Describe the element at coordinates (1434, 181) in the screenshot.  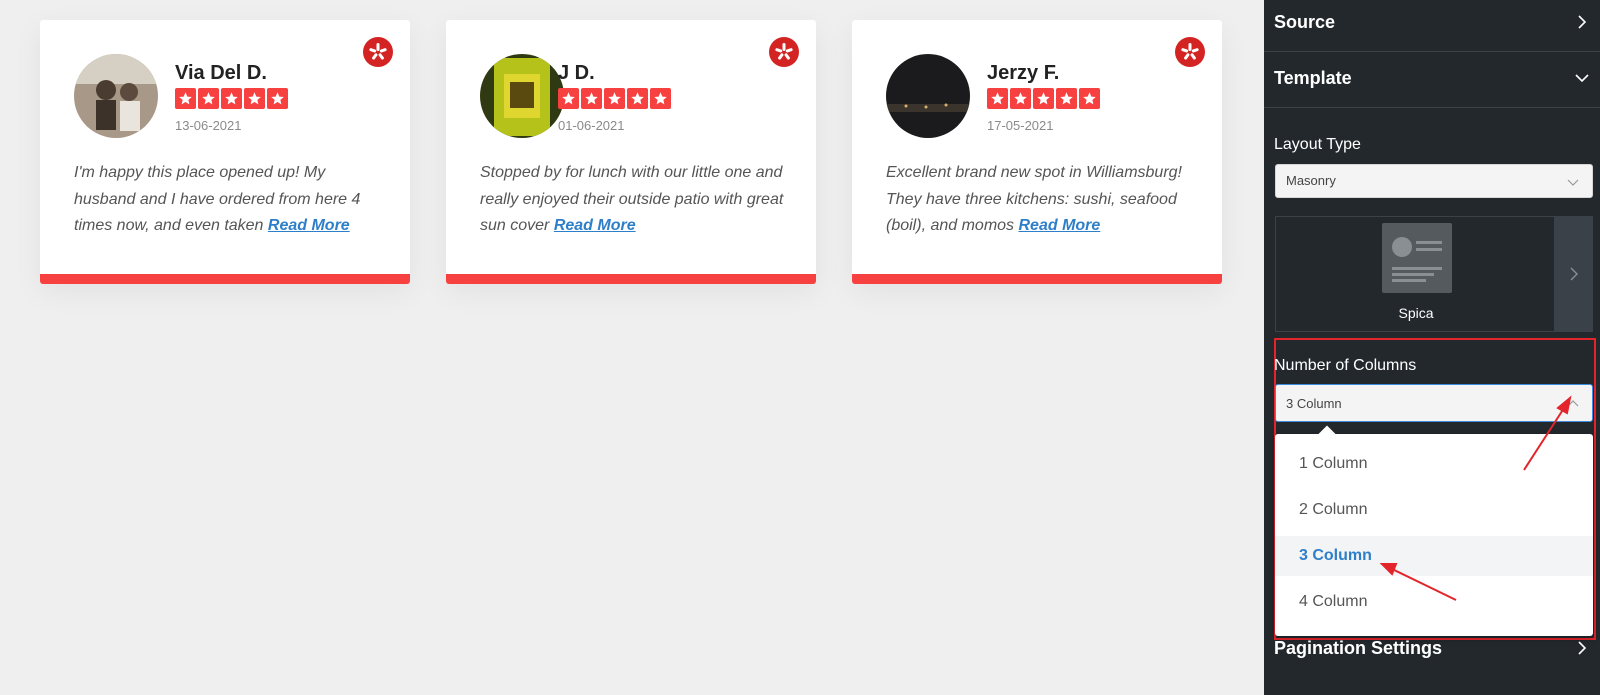
I see `layout-type-select: Masonry` at that location.